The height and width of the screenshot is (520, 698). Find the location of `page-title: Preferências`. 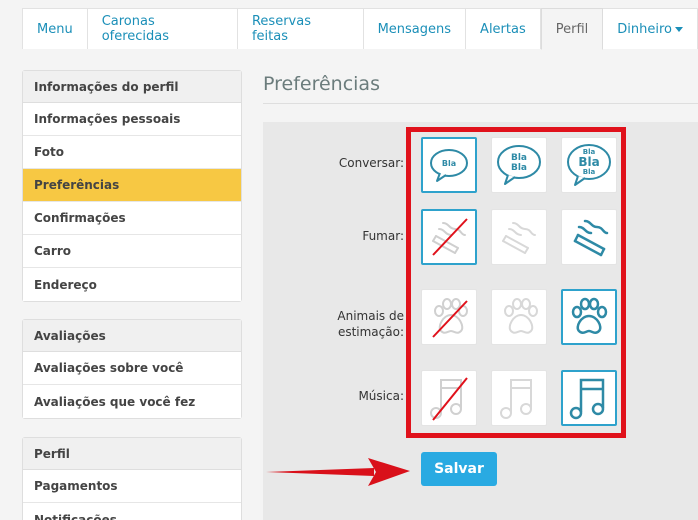

page-title: Preferências is located at coordinates (321, 84).